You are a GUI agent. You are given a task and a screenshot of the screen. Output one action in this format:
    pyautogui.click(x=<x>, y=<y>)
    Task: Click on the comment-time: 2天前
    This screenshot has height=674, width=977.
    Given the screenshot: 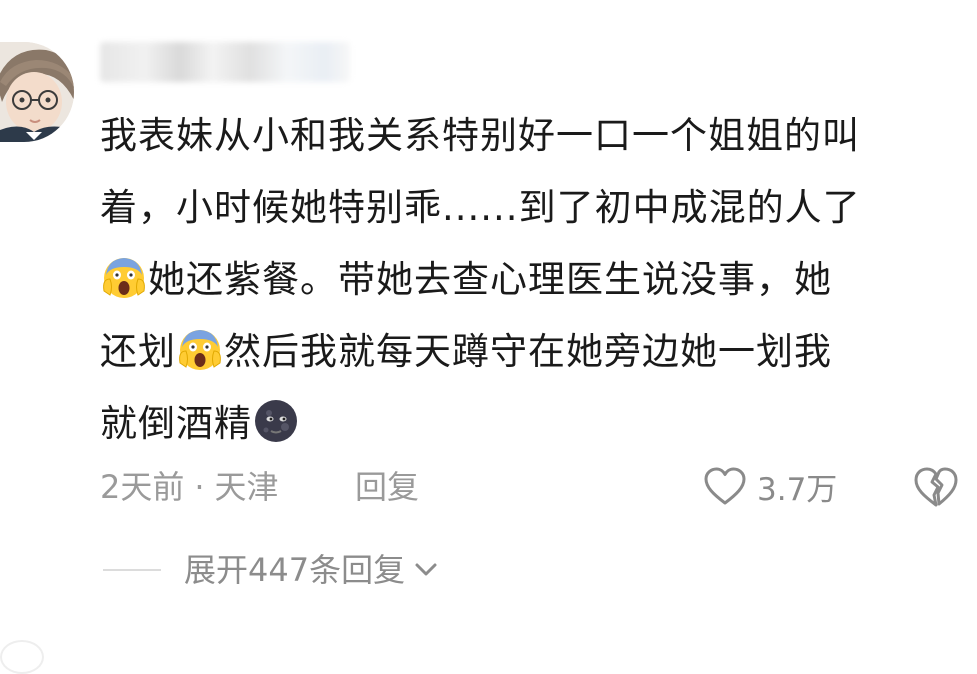 What is the action you would take?
    pyautogui.click(x=142, y=487)
    